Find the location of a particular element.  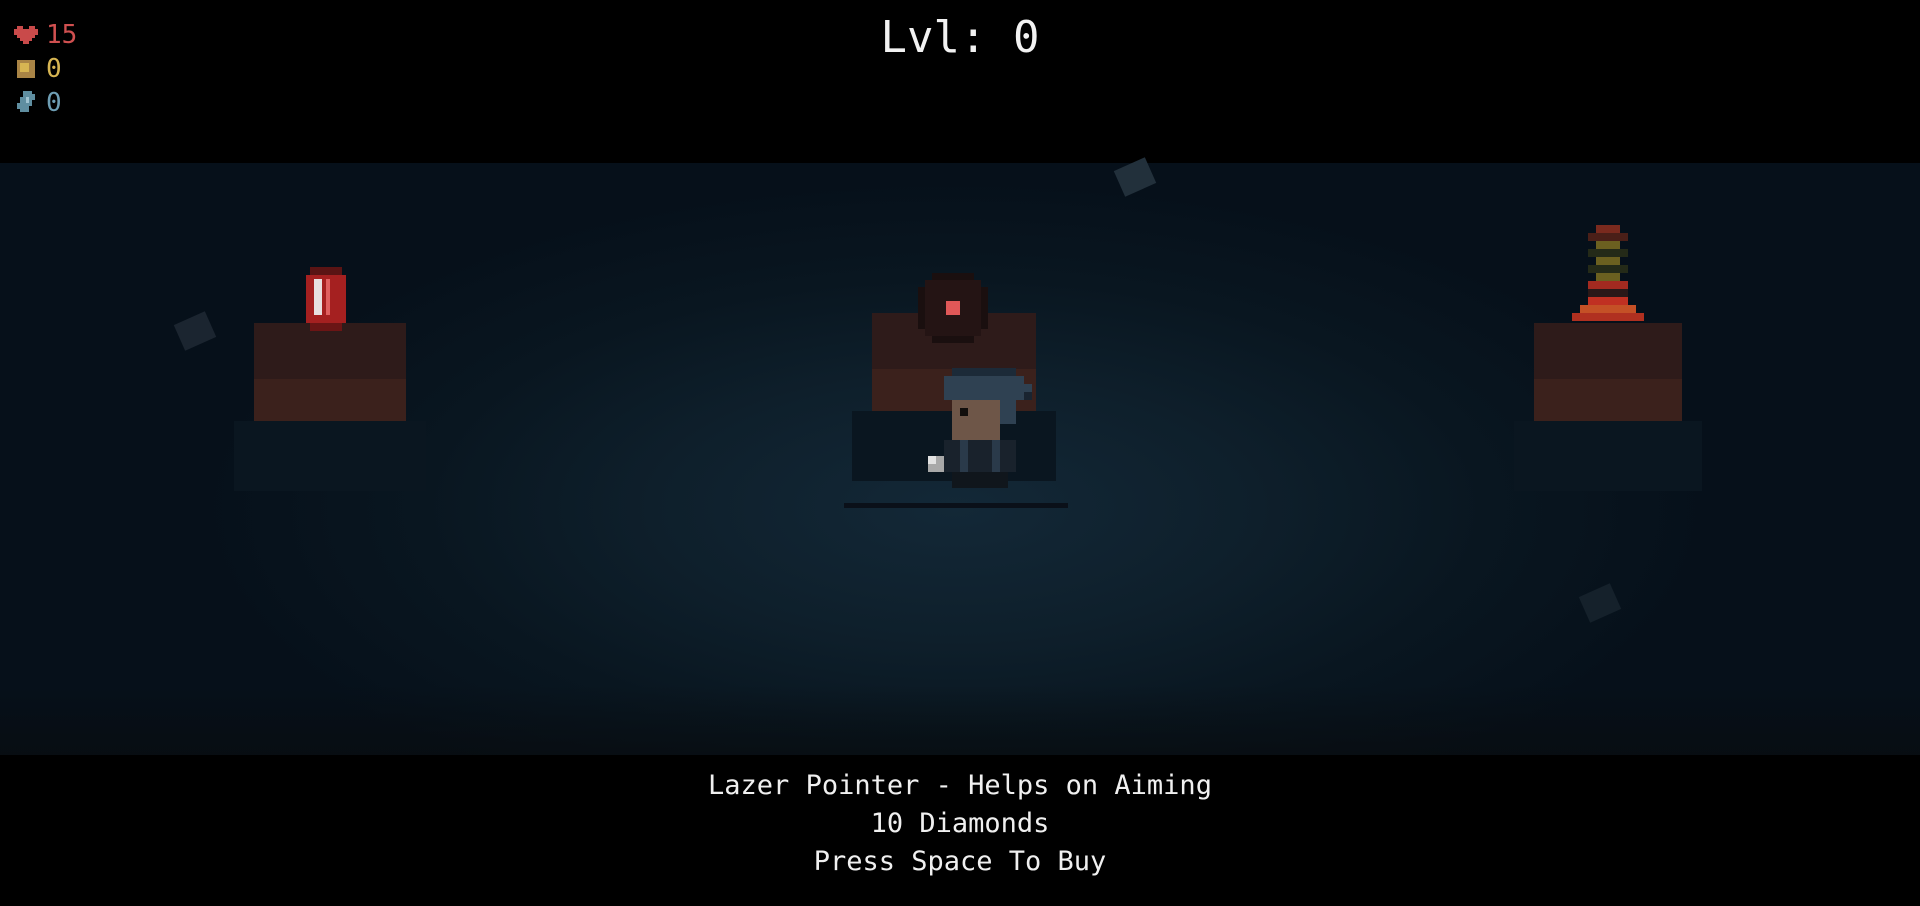

item-description: Lazer Pointer - Helps on Aiming is located at coordinates (960, 785).